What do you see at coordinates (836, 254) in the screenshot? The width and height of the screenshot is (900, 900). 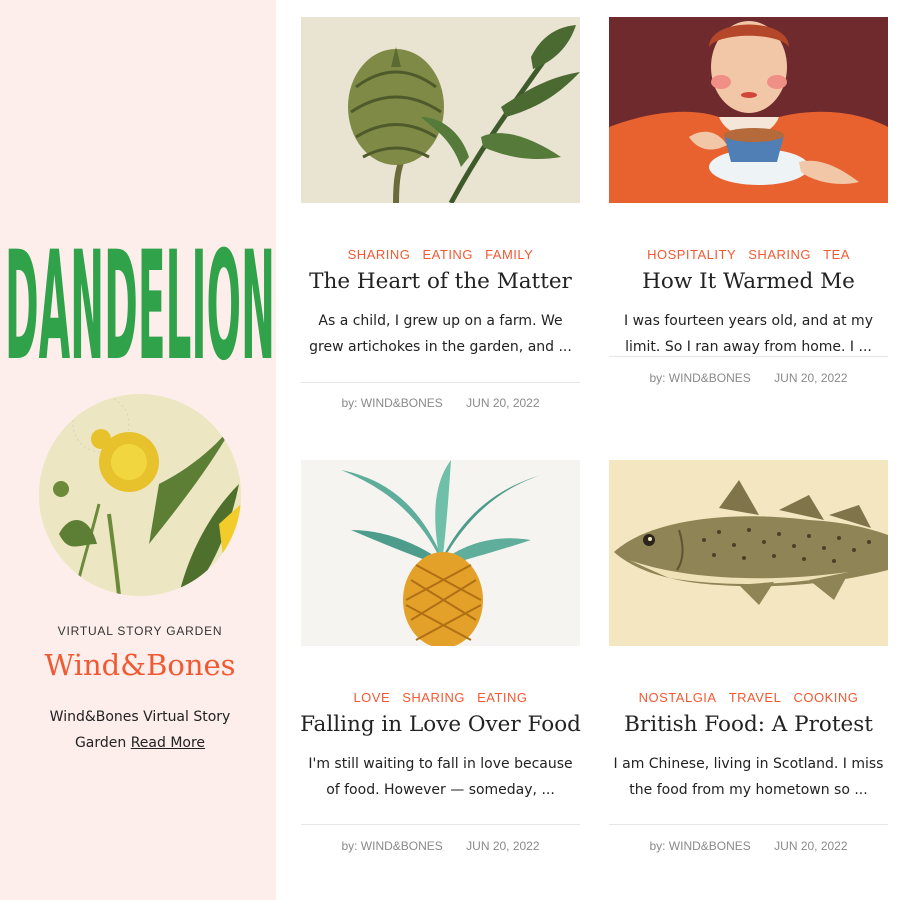 I see `tag-link: TEA` at bounding box center [836, 254].